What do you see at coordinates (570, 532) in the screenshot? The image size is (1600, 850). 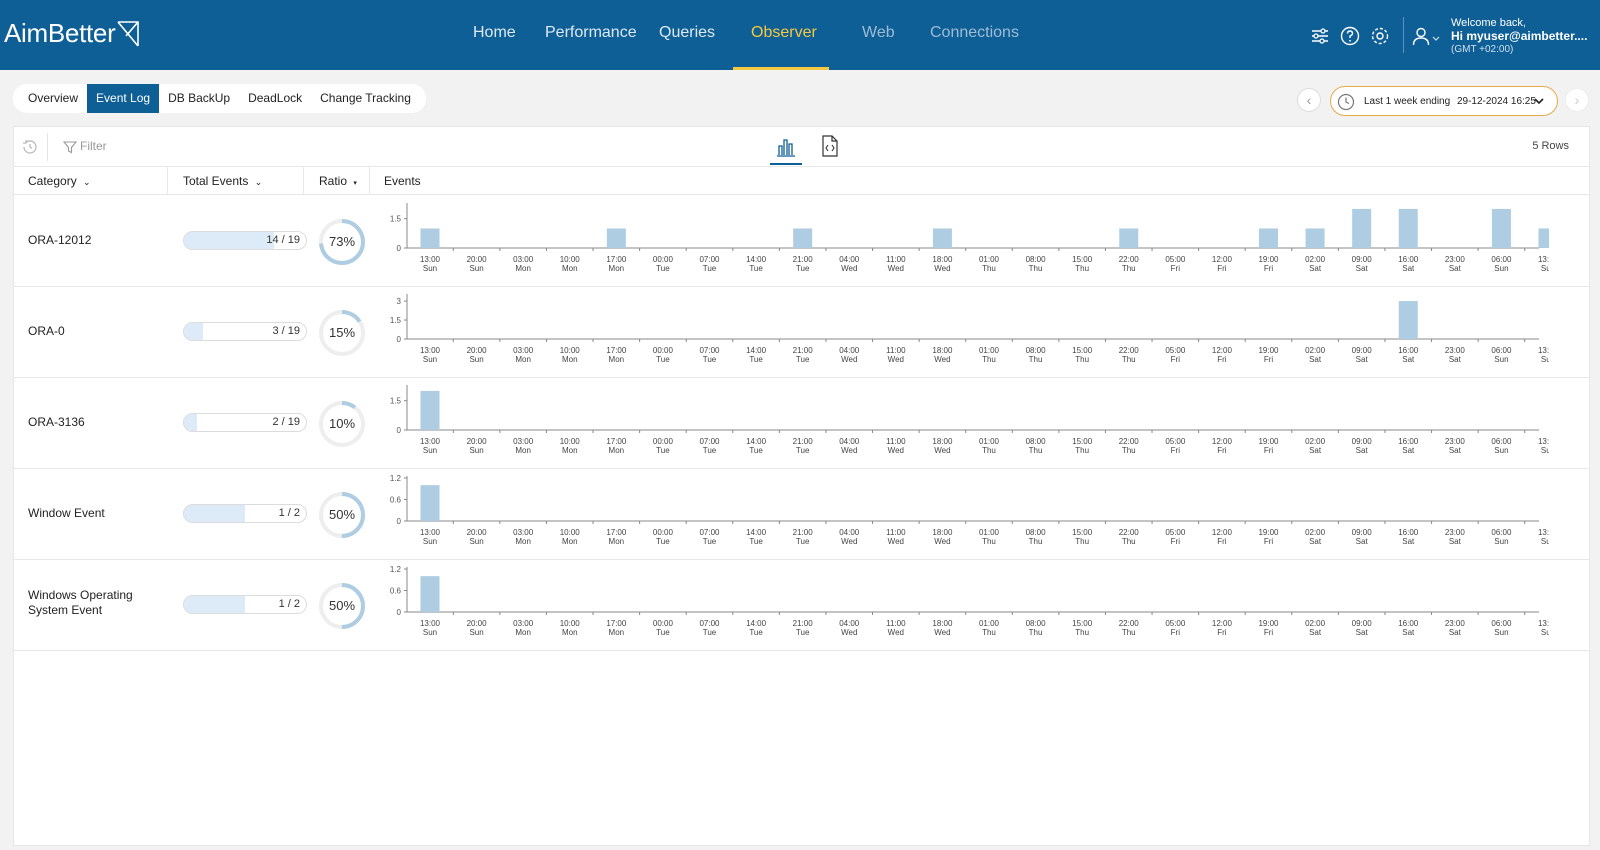 I see `x-tick-time-label: 10:00` at bounding box center [570, 532].